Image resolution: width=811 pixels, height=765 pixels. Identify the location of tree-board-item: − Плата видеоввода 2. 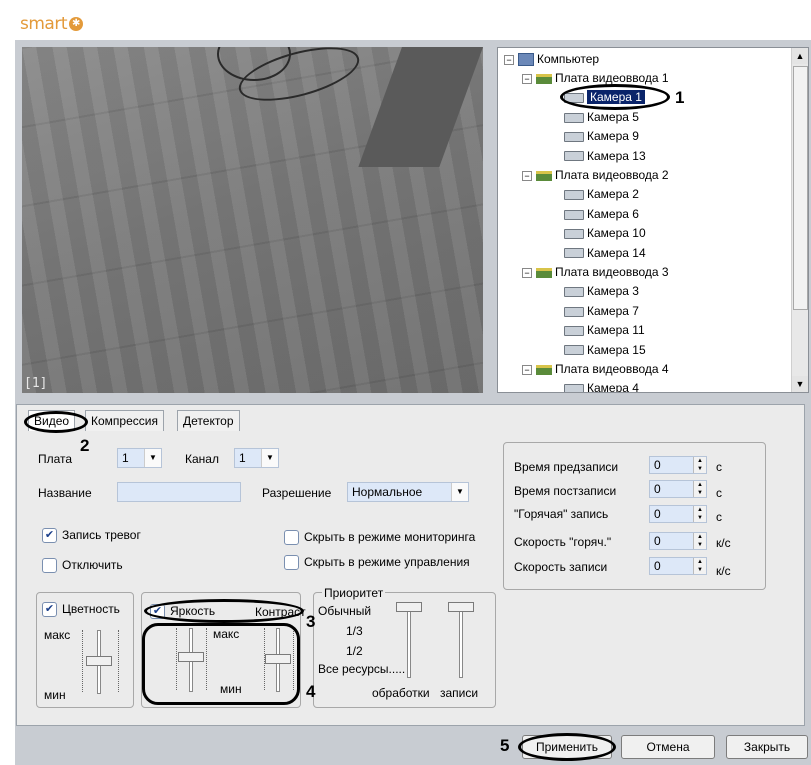
(595, 175).